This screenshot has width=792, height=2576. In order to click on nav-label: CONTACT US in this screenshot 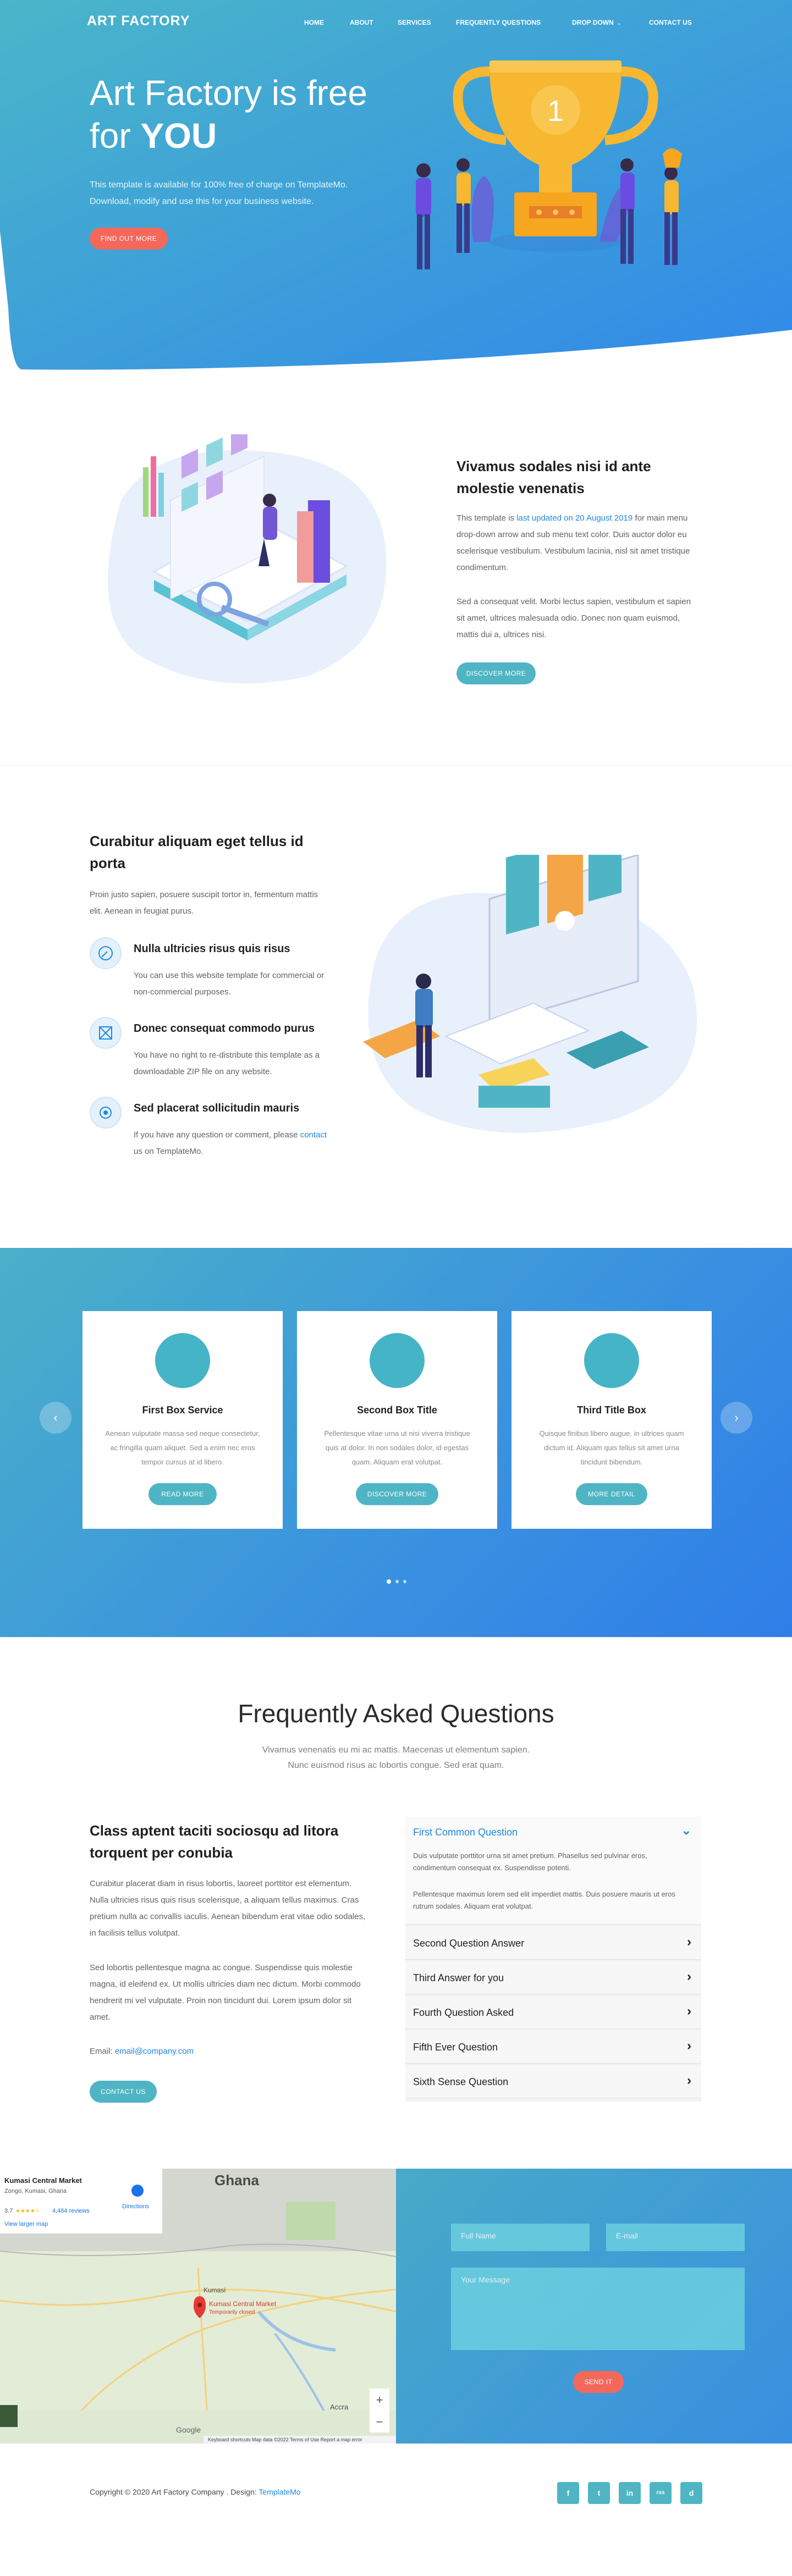, I will do `click(670, 22)`.